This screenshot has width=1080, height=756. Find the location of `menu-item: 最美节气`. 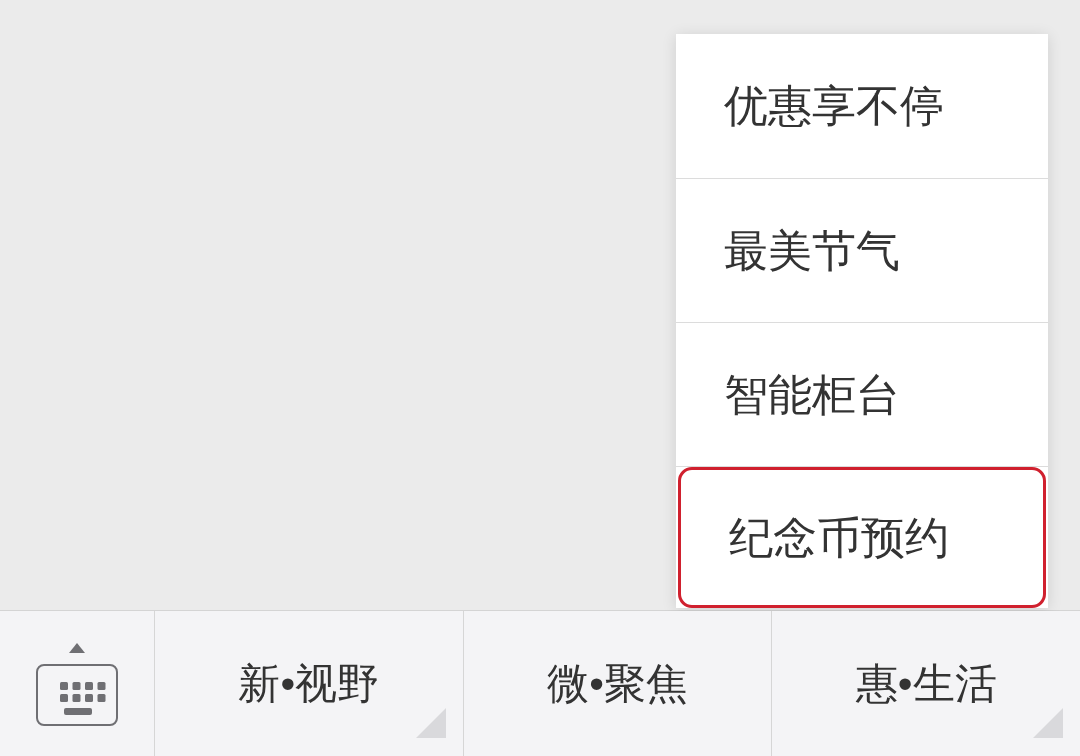

menu-item: 最美节气 is located at coordinates (862, 251).